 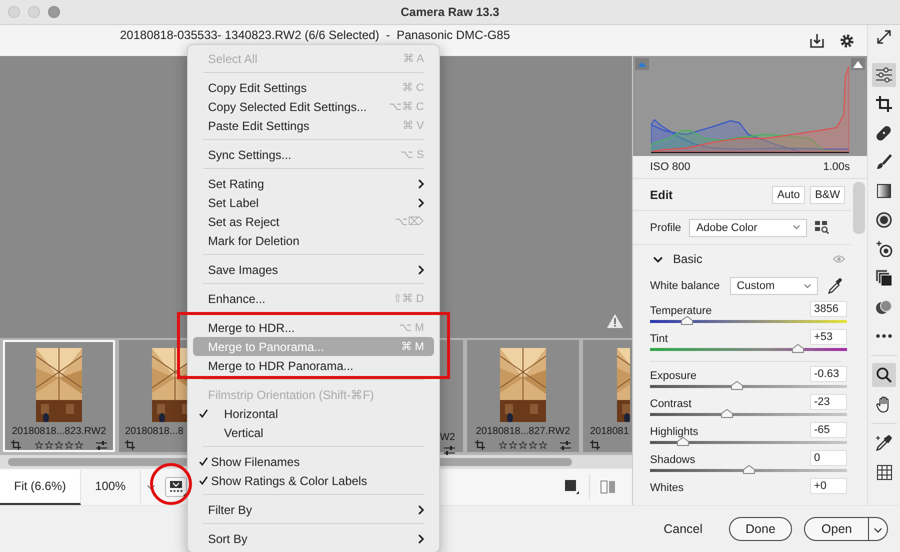 I want to click on slider-label: Tint, so click(x=659, y=339).